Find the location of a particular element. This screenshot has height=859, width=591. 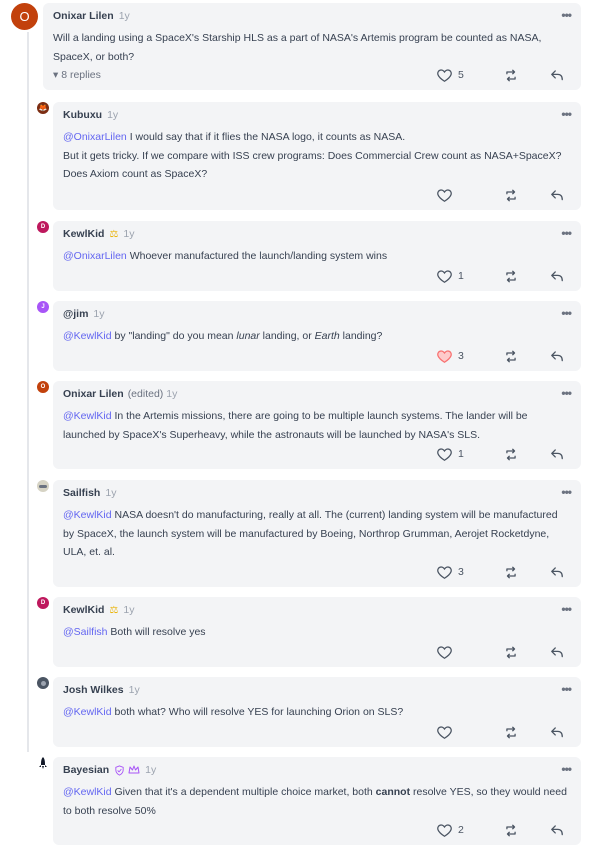

comment-actions: 5 is located at coordinates (509, 75).